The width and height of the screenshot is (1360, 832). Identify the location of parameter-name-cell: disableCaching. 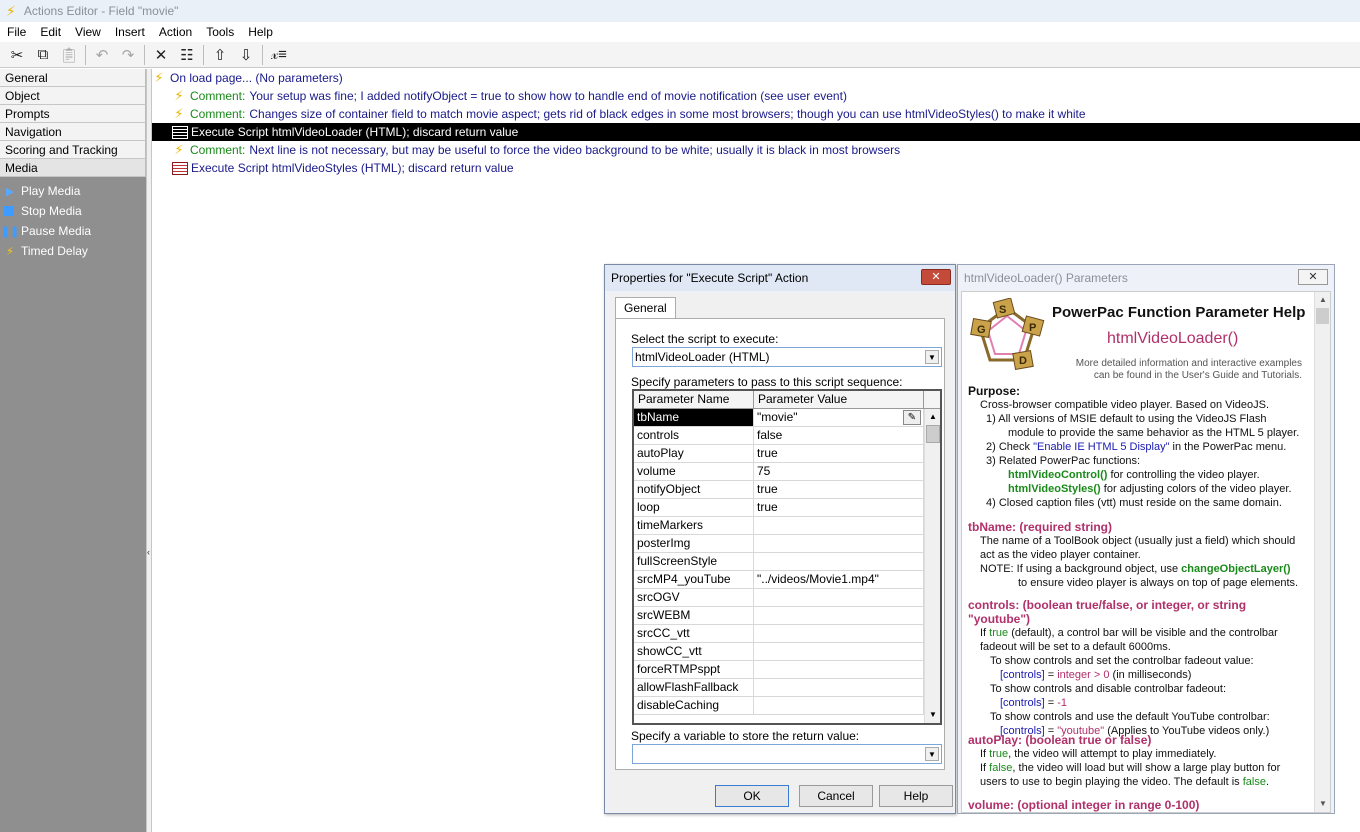
(694, 705).